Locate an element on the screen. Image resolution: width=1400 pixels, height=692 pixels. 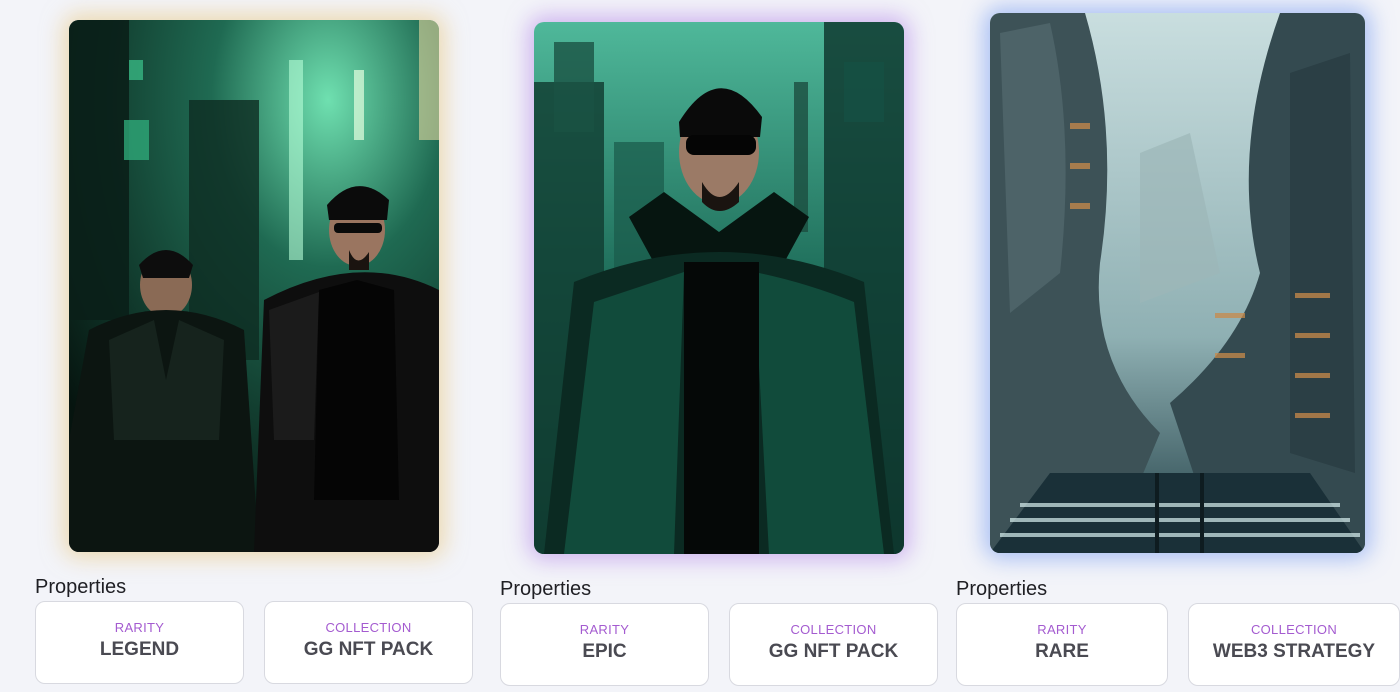
property-value: LEGEND is located at coordinates (139, 649).